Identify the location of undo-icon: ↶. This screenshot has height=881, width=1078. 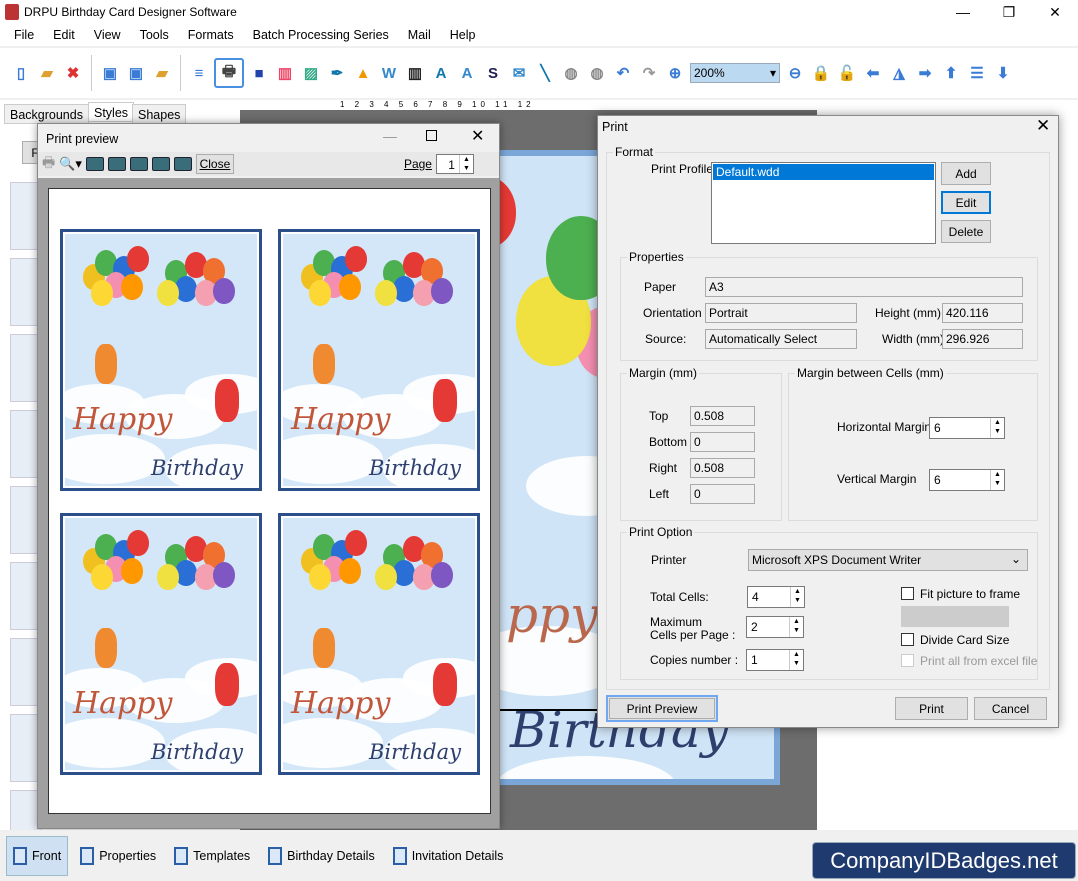
(623, 73).